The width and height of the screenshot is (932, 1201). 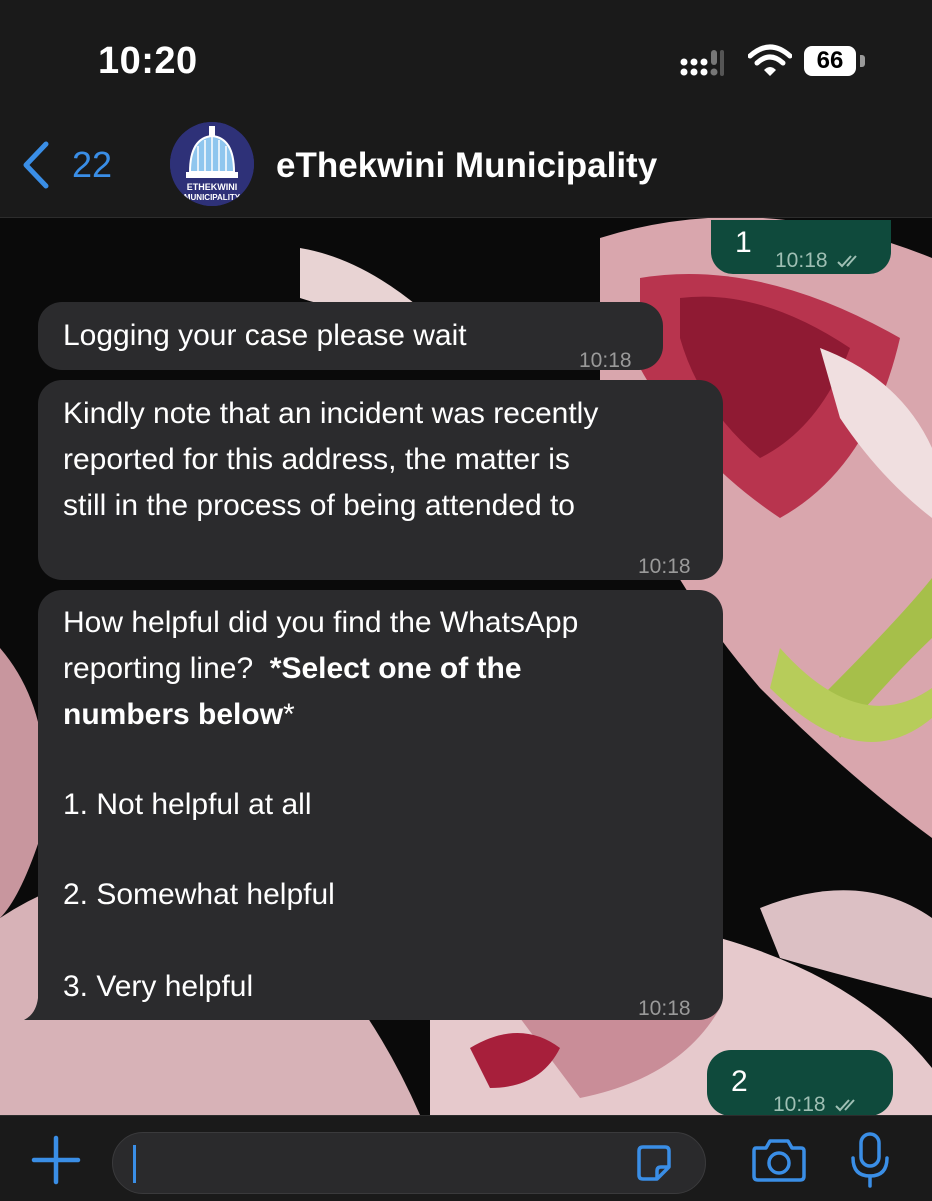 I want to click on message-bubble-outgoing: 1 10:18, so click(x=801, y=247).